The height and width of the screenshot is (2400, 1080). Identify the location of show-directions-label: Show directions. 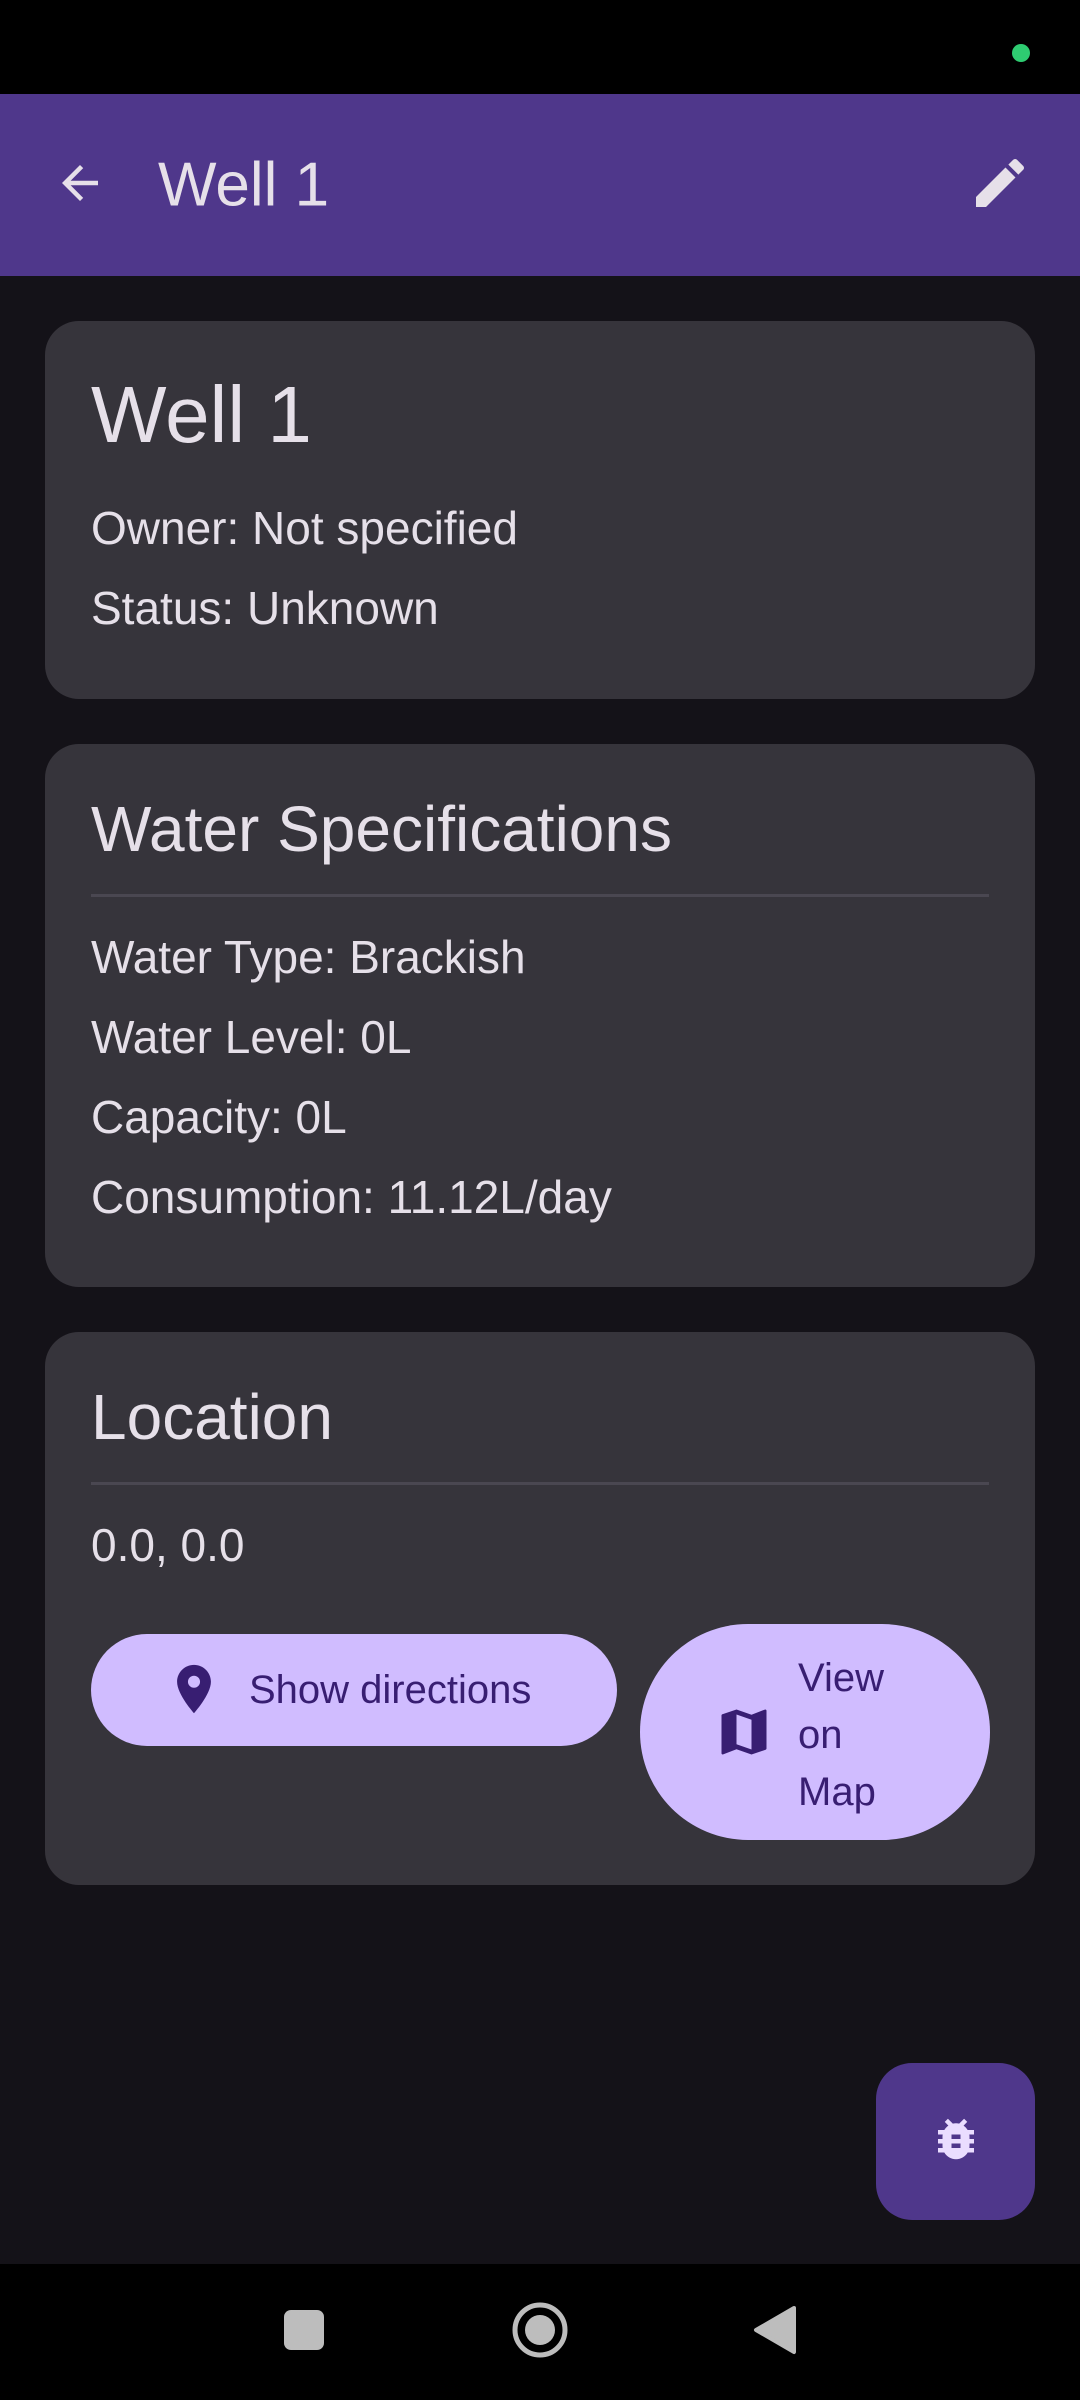
(390, 1690).